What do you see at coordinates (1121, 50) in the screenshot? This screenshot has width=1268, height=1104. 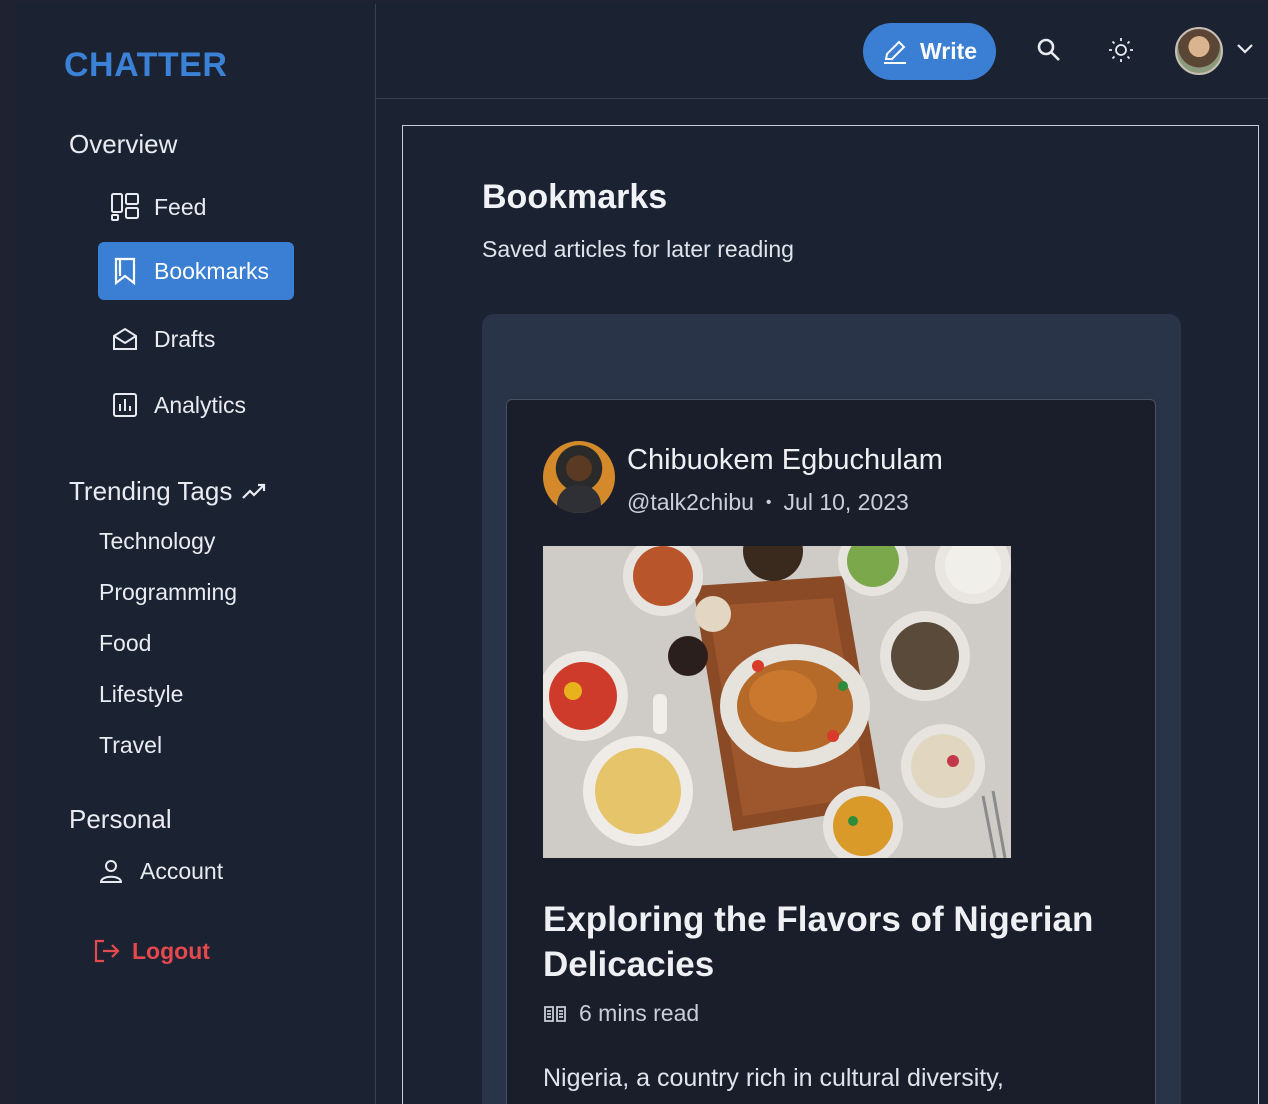 I see `sun-icon` at bounding box center [1121, 50].